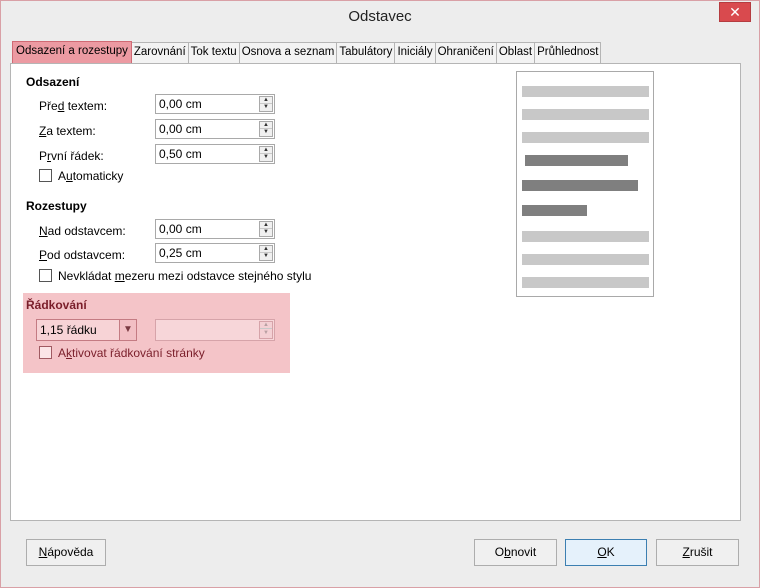 The image size is (760, 588). I want to click on line-spacing-combo: 1,15 řádku ▼, so click(86, 330).